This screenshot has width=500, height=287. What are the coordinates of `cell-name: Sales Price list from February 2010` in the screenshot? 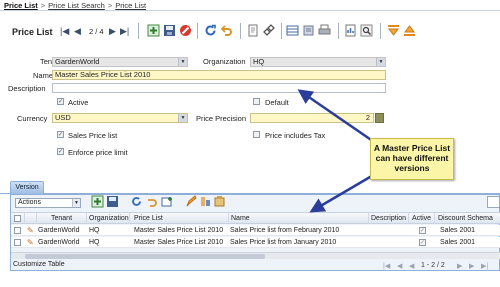 It's located at (285, 230).